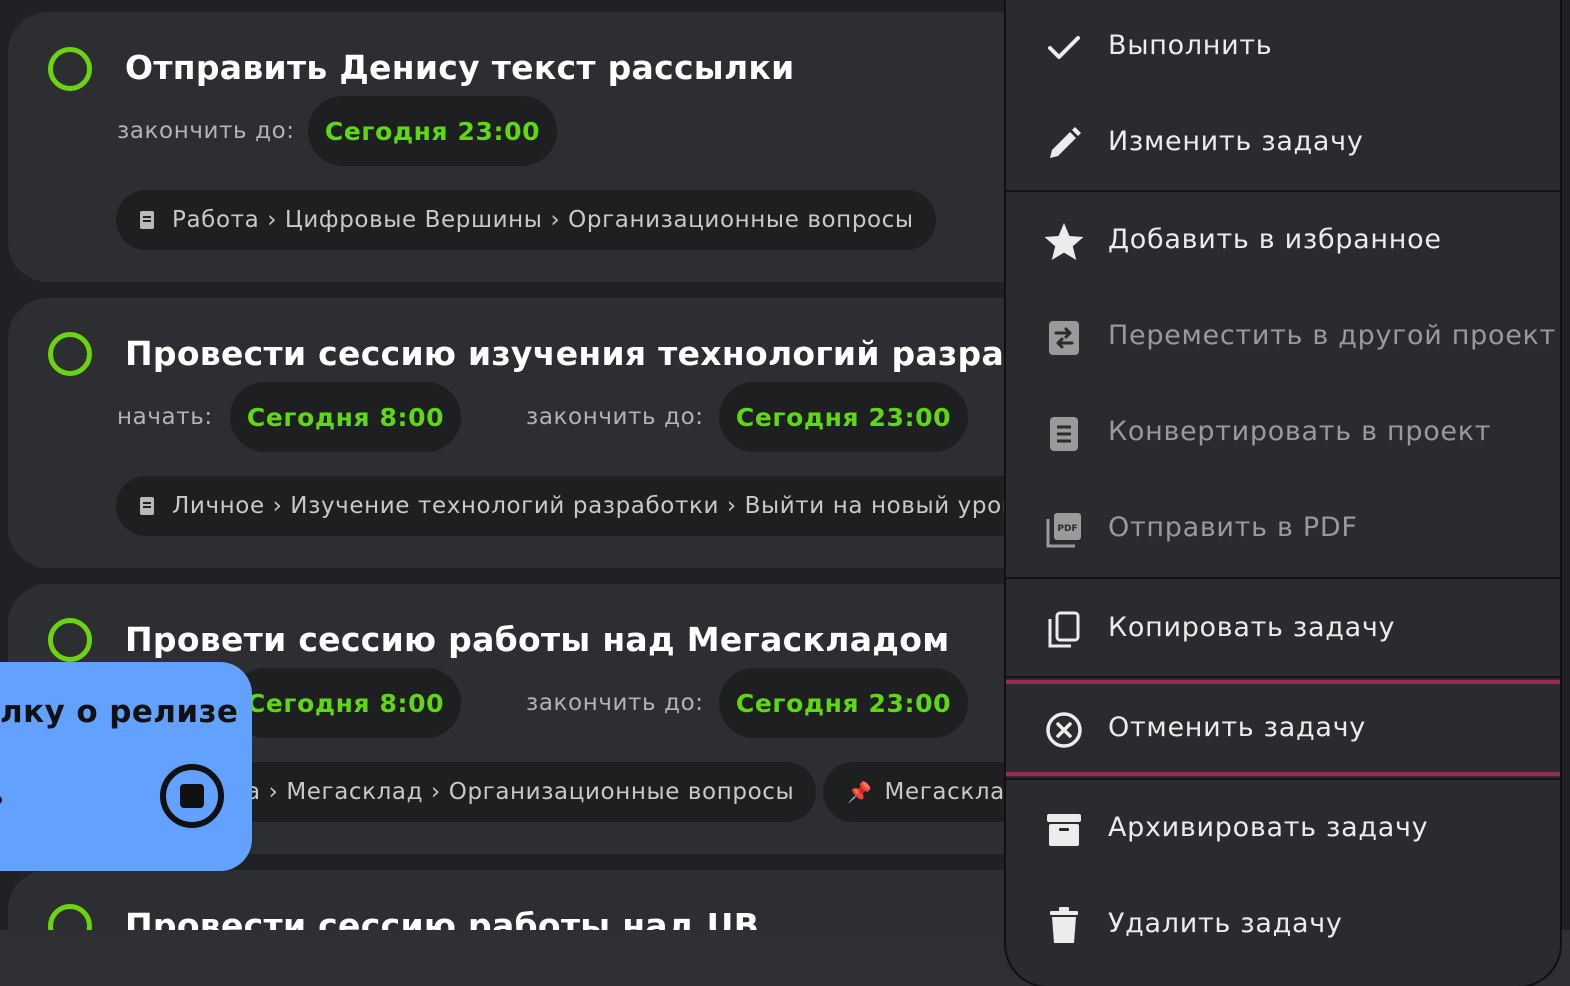  I want to click on menu-item-complete: Выполнить, so click(1283, 48).